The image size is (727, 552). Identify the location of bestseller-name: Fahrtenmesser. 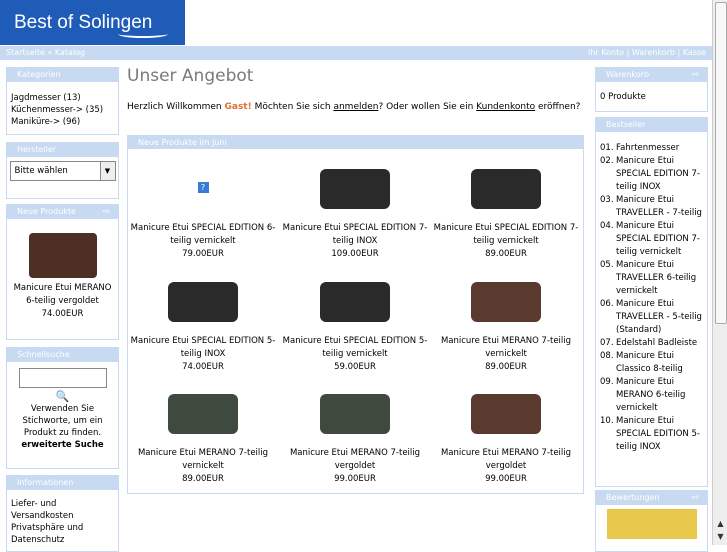
(659, 148).